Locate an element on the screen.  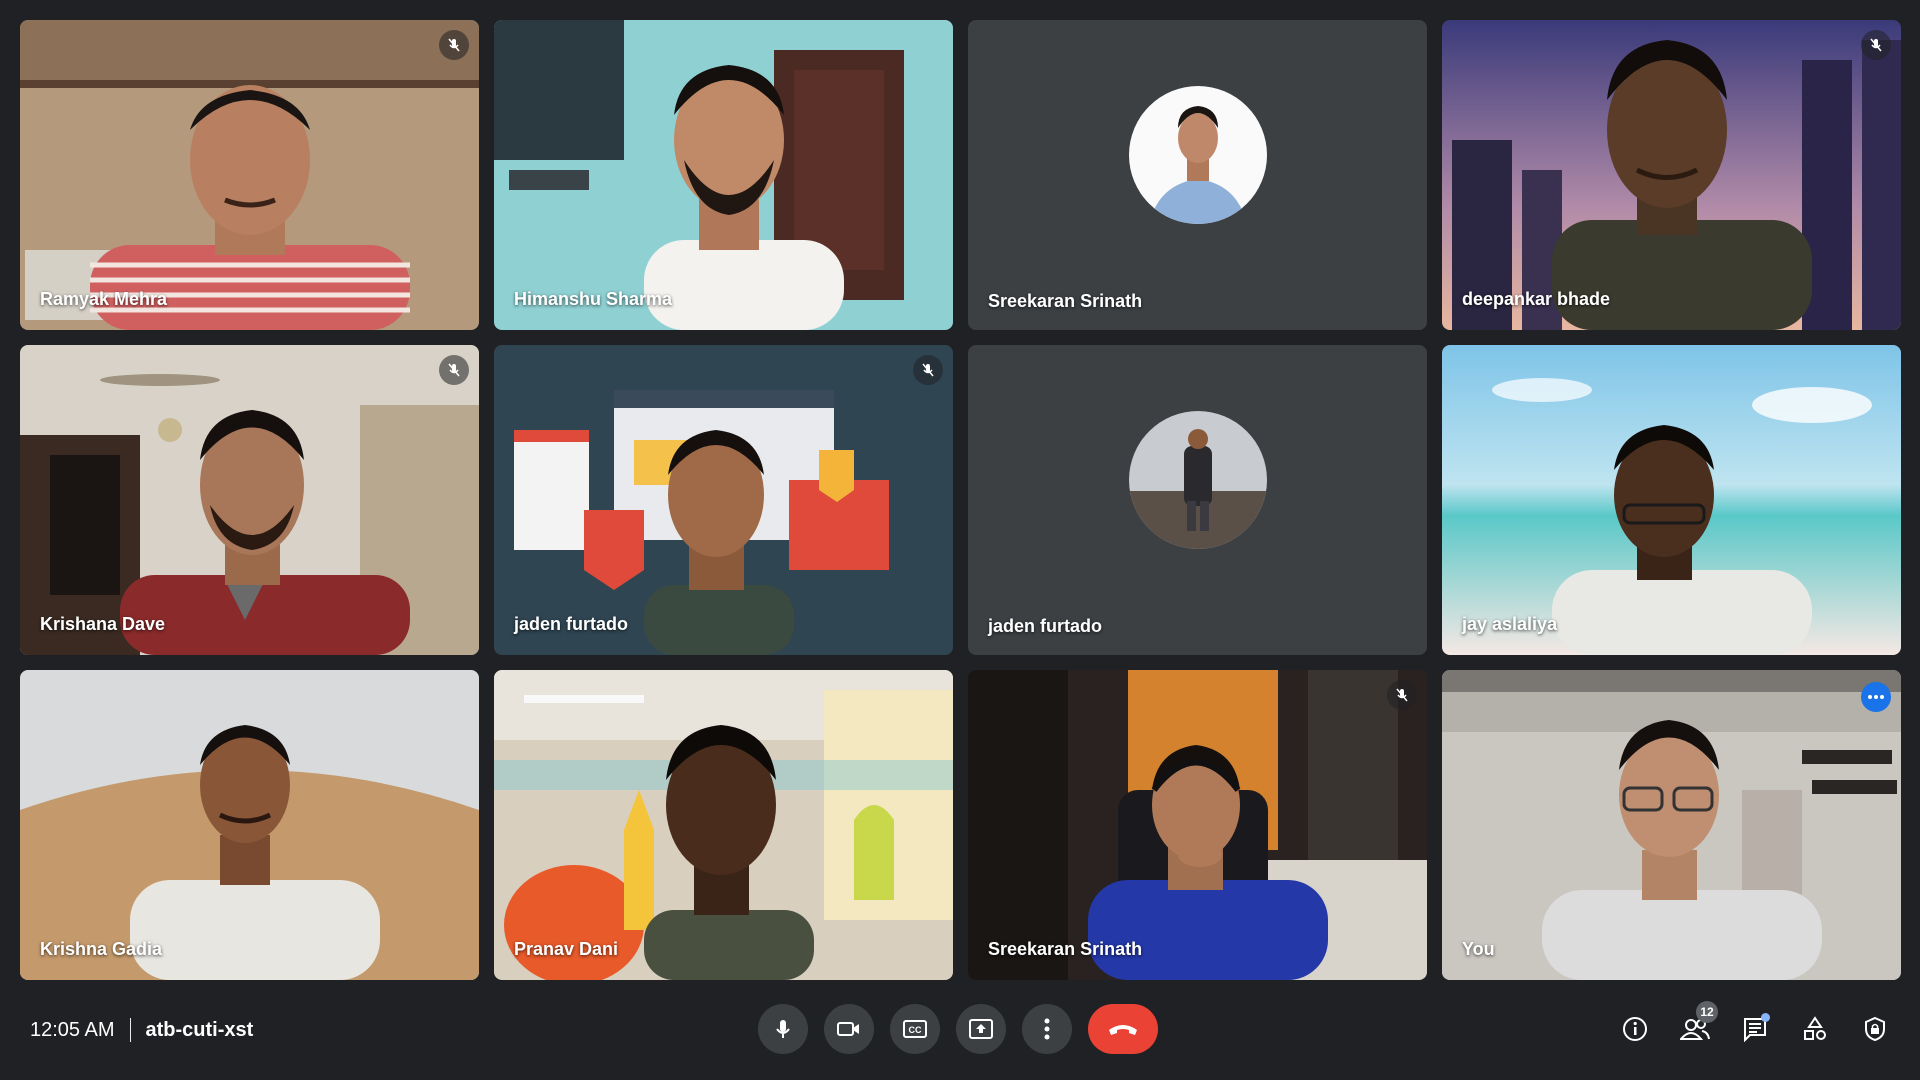
participant-tile: Pranav Dani is located at coordinates (723, 825).